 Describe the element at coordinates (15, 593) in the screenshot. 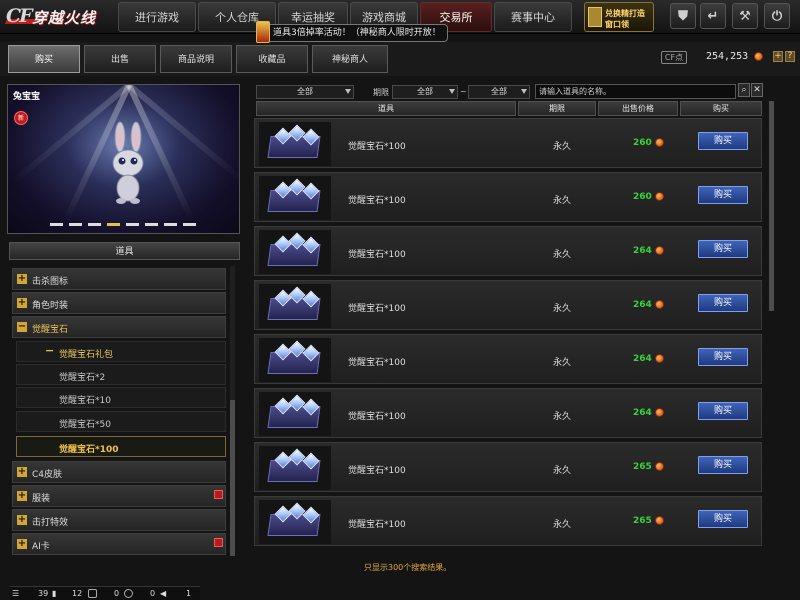

I see `menu-icon: ☰` at that location.